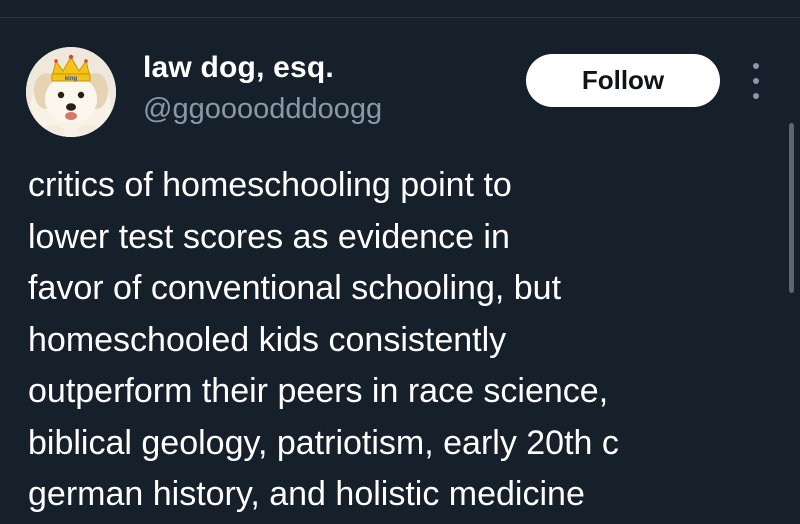 This screenshot has height=524, width=800. I want to click on tweet-text-line: lower test scores as evidence in, so click(269, 236).